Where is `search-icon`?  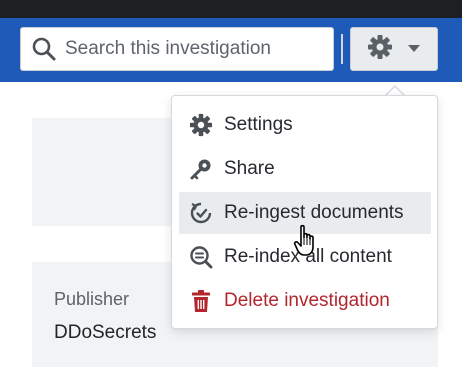
search-icon is located at coordinates (44, 49).